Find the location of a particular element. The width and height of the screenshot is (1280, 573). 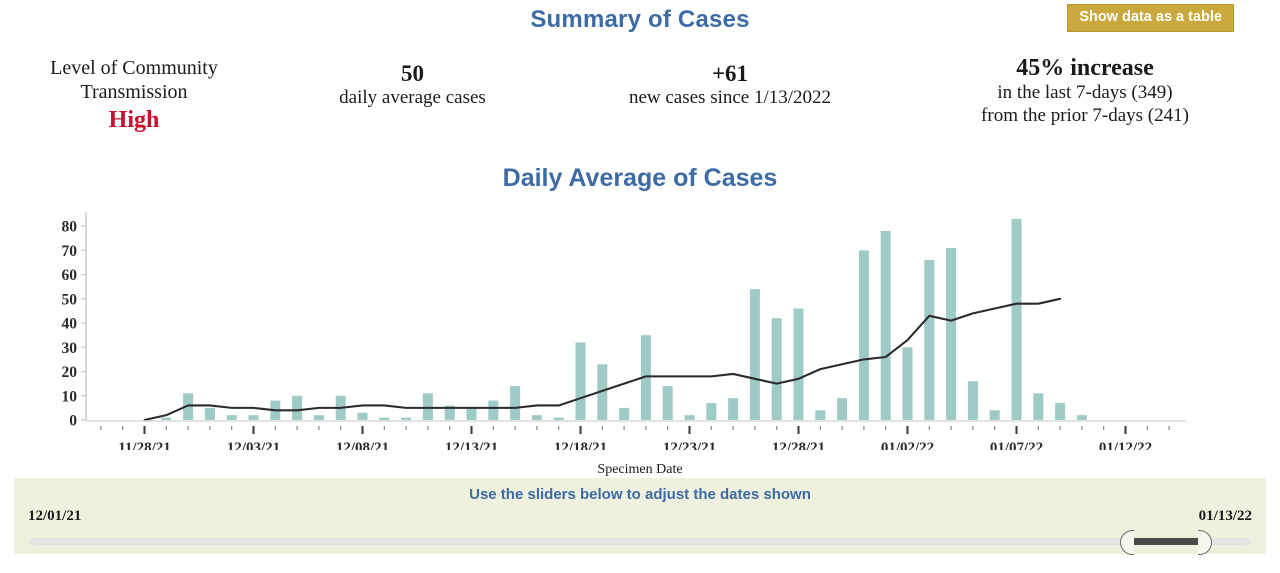

daily-average-value: 50 is located at coordinates (412, 73).